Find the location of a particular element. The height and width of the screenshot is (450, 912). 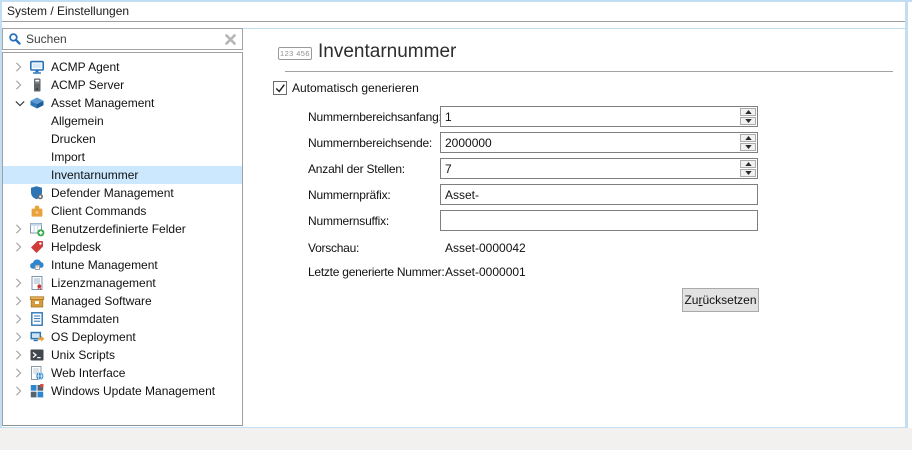

last-generated-label: Letzte generierte Nummer: is located at coordinates (376, 272).